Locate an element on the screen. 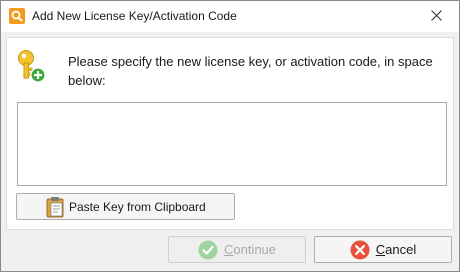 Image resolution: width=460 pixels, height=272 pixels. app-logo-icon is located at coordinates (17, 16).